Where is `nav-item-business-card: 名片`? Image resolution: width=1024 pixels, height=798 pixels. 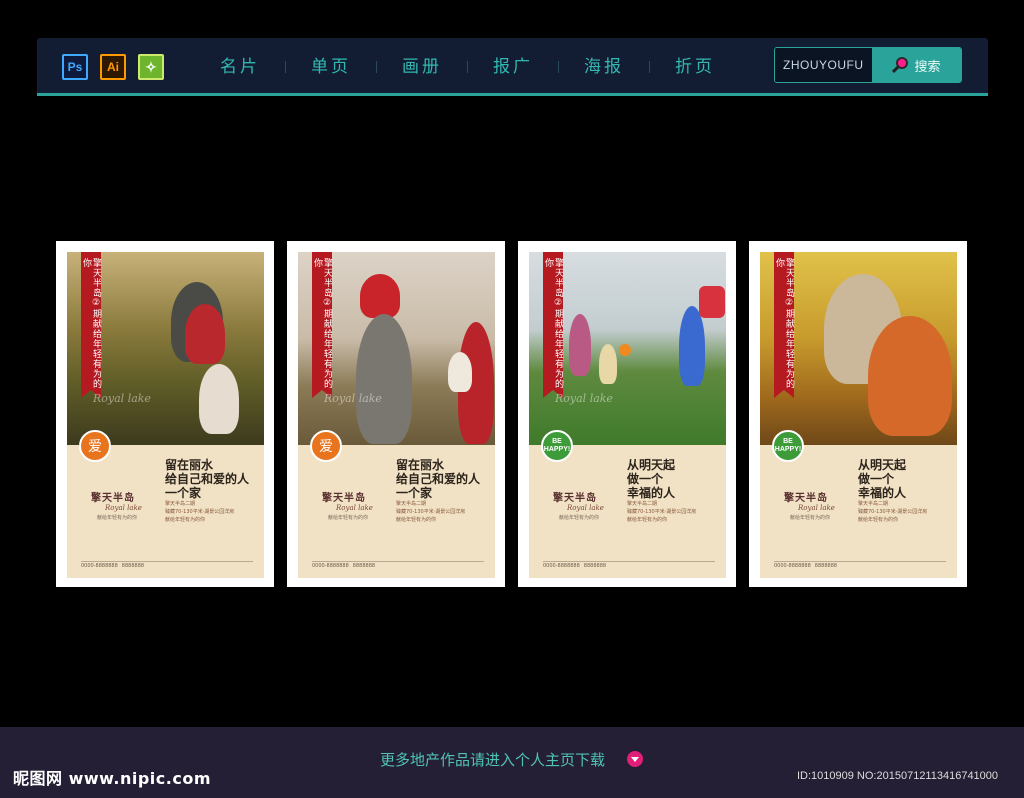 nav-item-business-card: 名片 is located at coordinates (240, 67).